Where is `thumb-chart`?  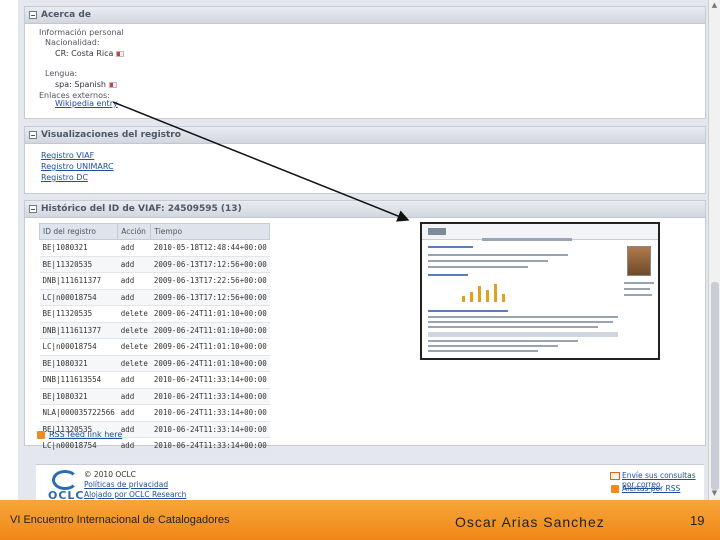 thumb-chart is located at coordinates (482, 292).